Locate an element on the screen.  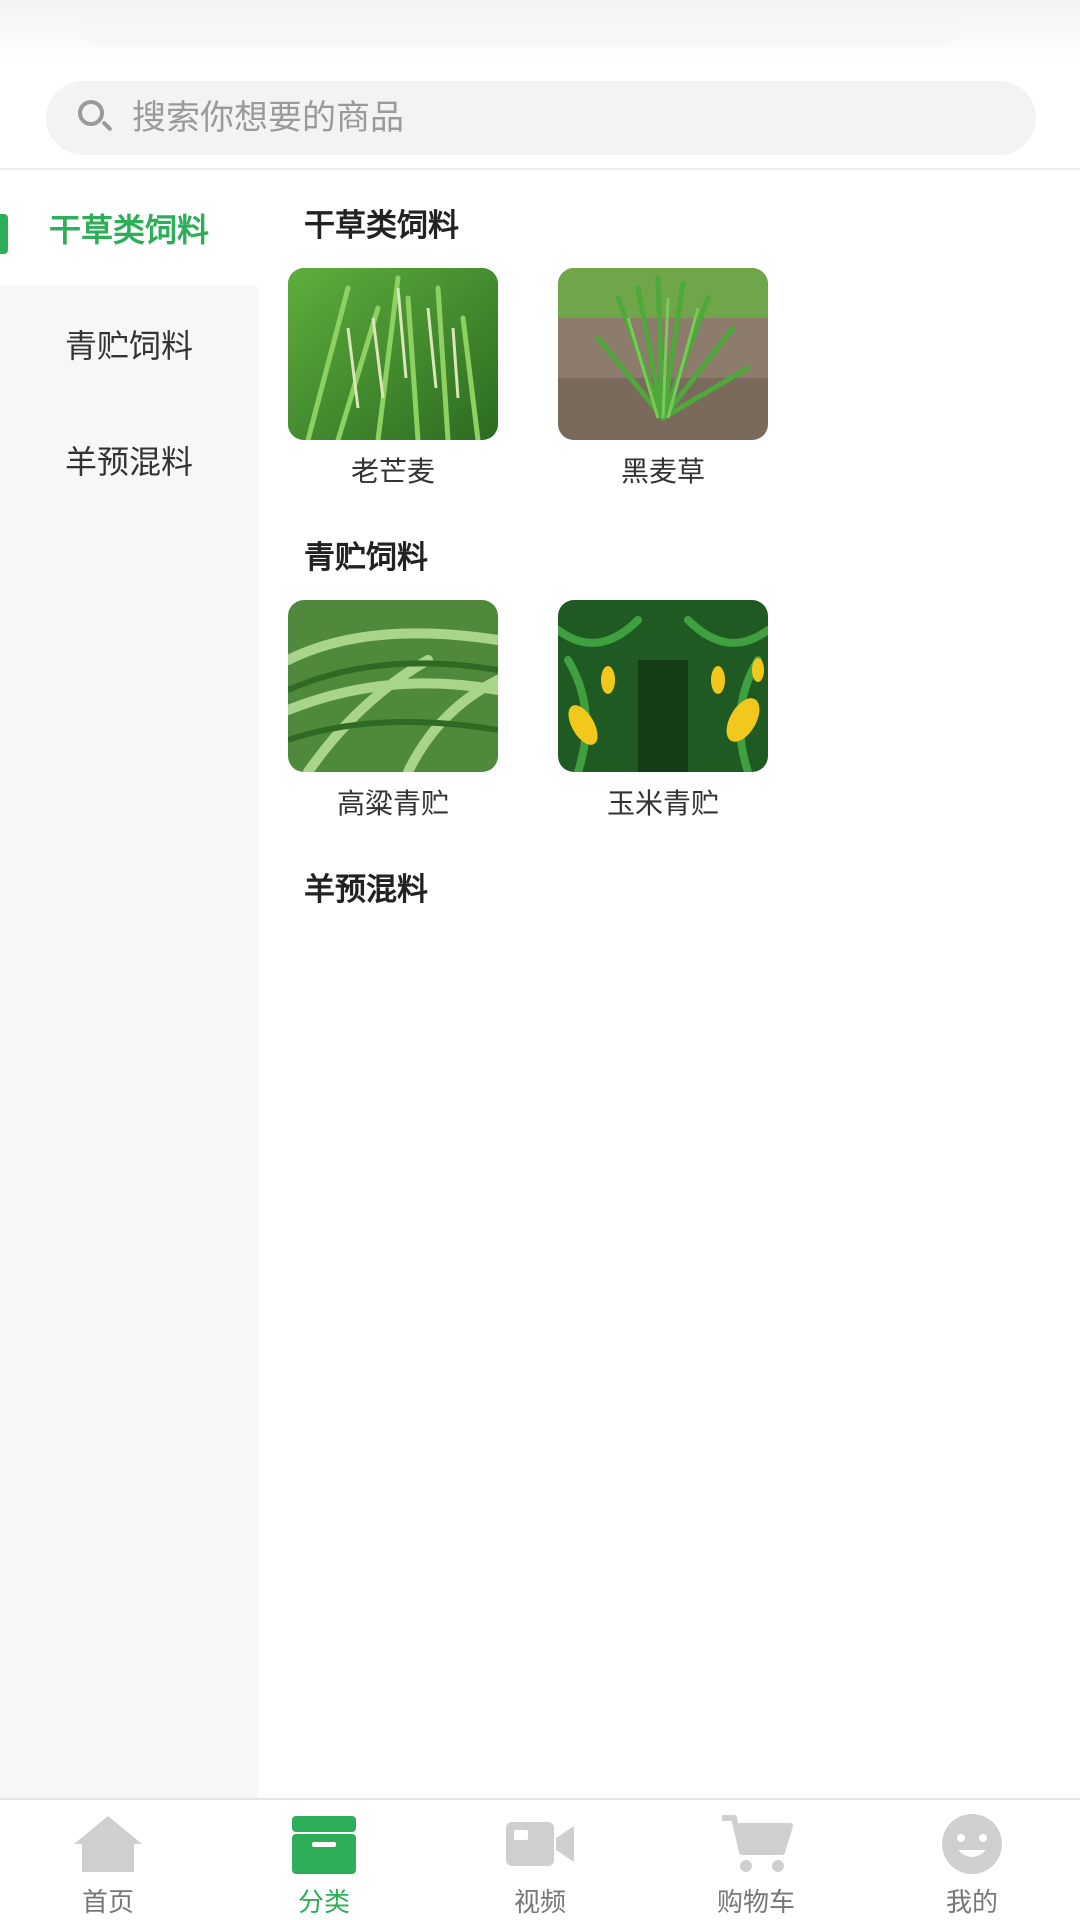
section-title-sheep-premix: 羊预混料 is located at coordinates (366, 890).